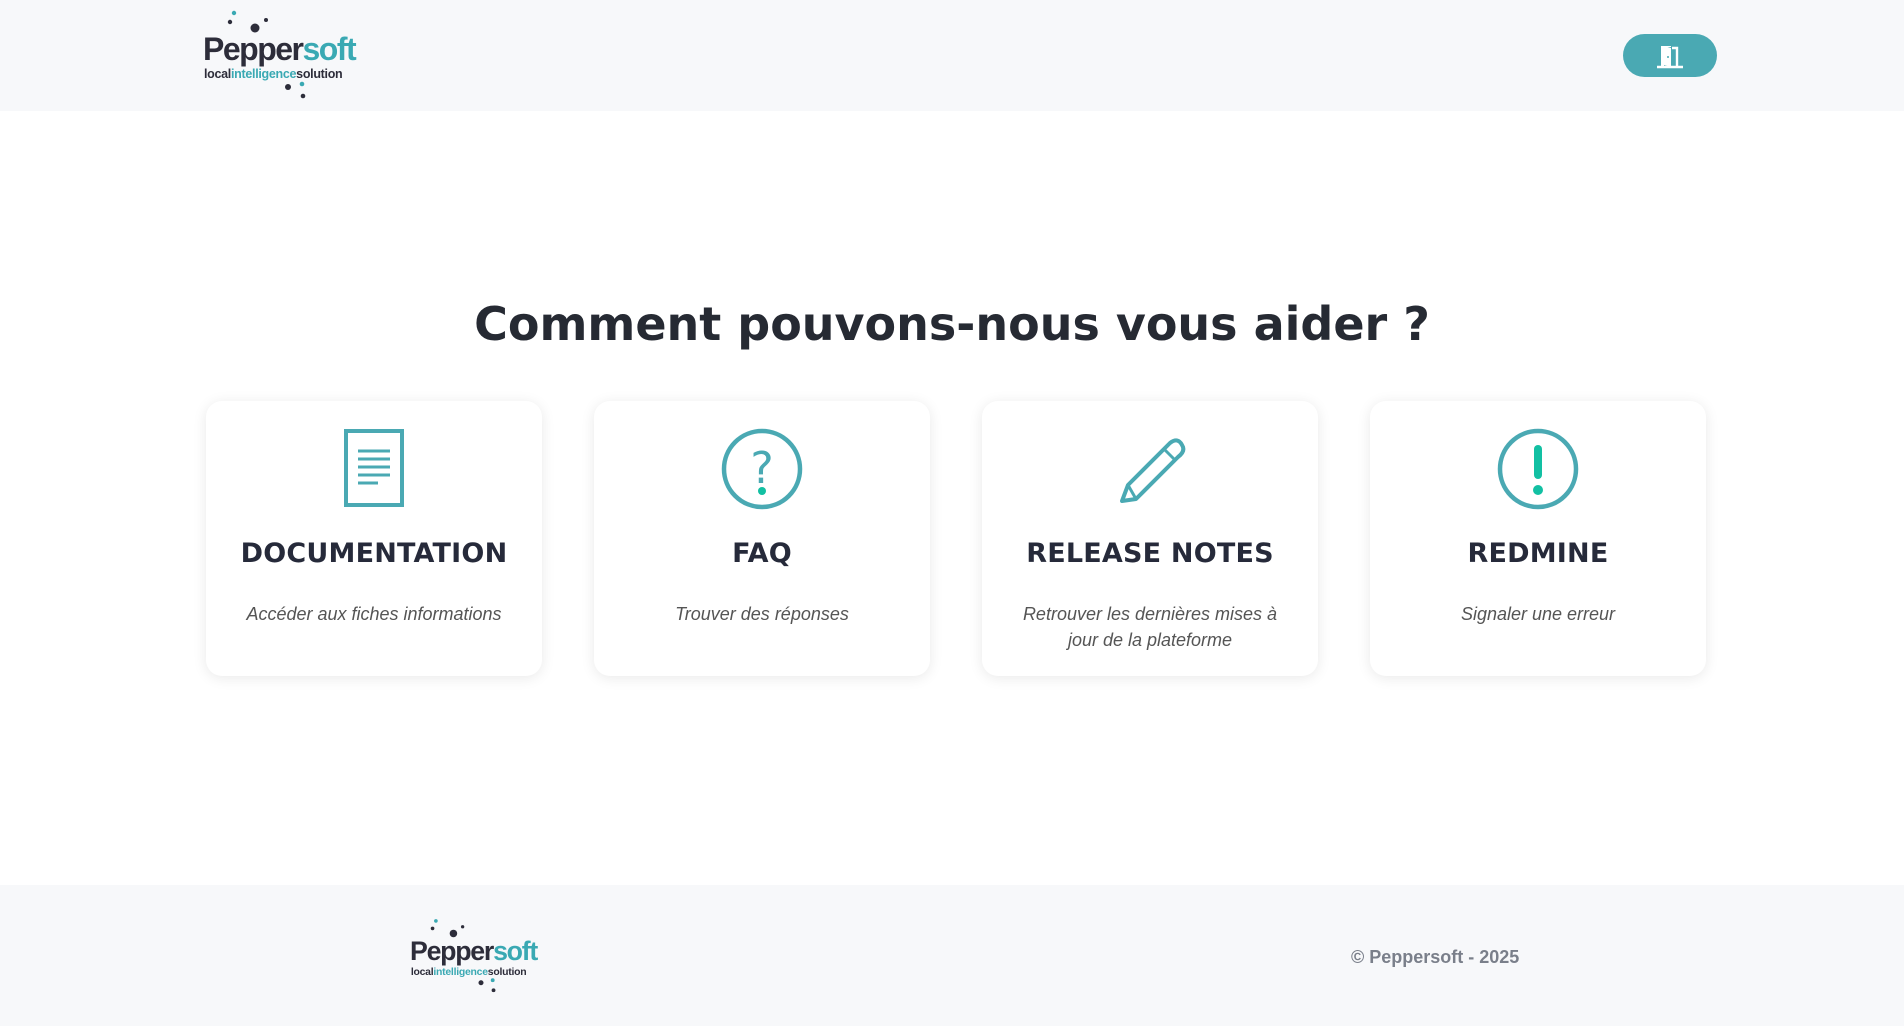 This screenshot has width=1904, height=1026. Describe the element at coordinates (952, 55) in the screenshot. I see `header: Peppersoft localintelligencesolution` at that location.